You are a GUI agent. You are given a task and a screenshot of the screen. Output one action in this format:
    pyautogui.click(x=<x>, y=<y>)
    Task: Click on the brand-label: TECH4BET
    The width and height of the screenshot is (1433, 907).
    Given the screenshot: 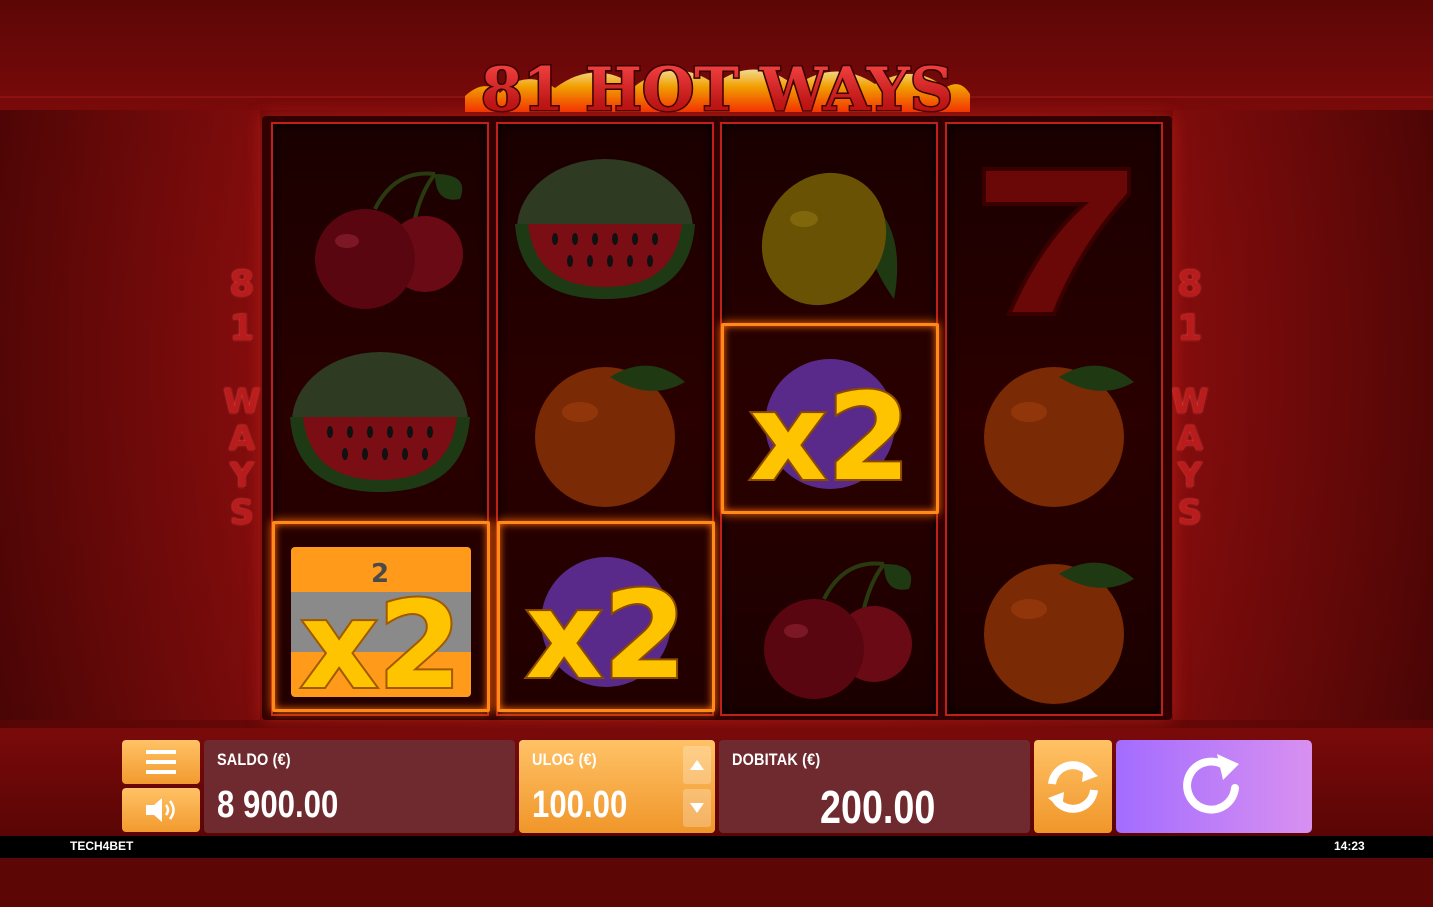 What is the action you would take?
    pyautogui.click(x=102, y=846)
    